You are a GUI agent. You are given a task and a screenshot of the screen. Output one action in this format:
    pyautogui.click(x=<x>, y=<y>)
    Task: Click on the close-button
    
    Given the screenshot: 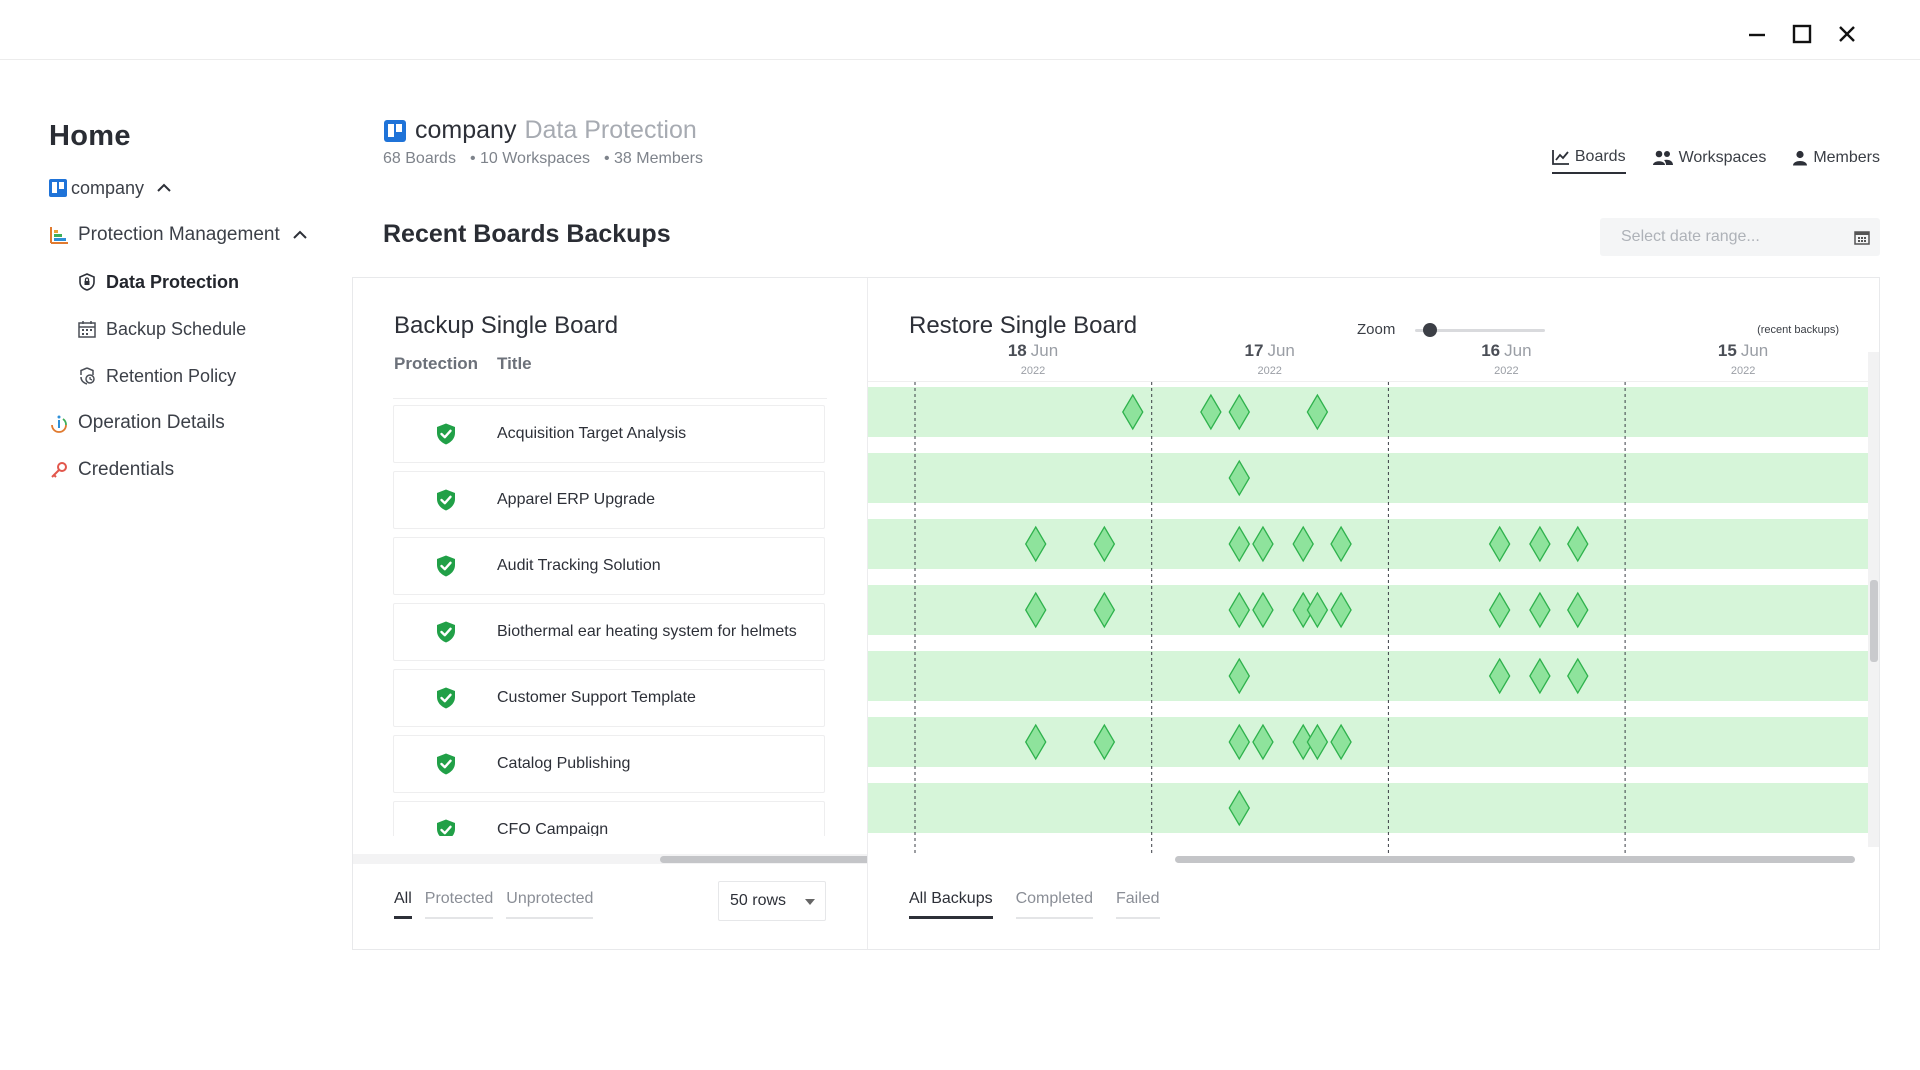 What is the action you would take?
    pyautogui.click(x=1847, y=34)
    